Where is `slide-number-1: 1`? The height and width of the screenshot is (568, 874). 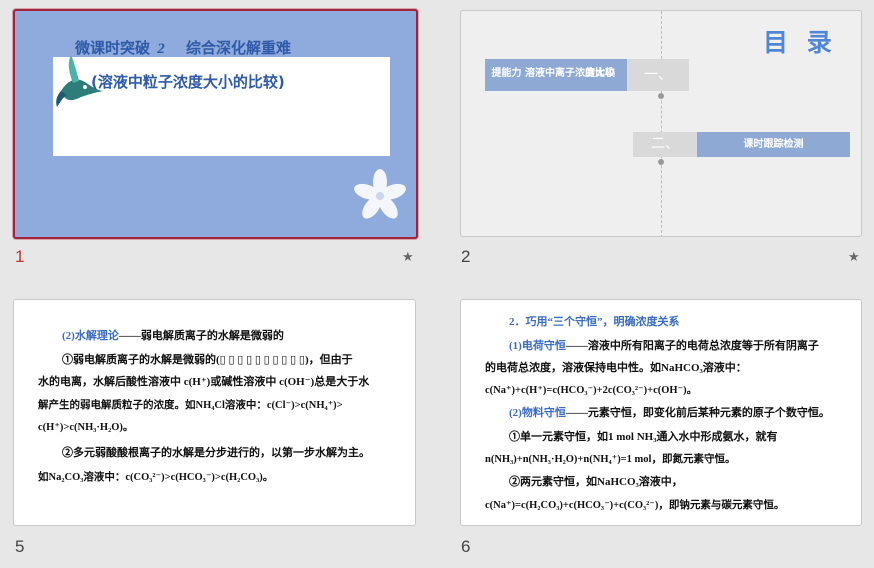 slide-number-1: 1 is located at coordinates (20, 256).